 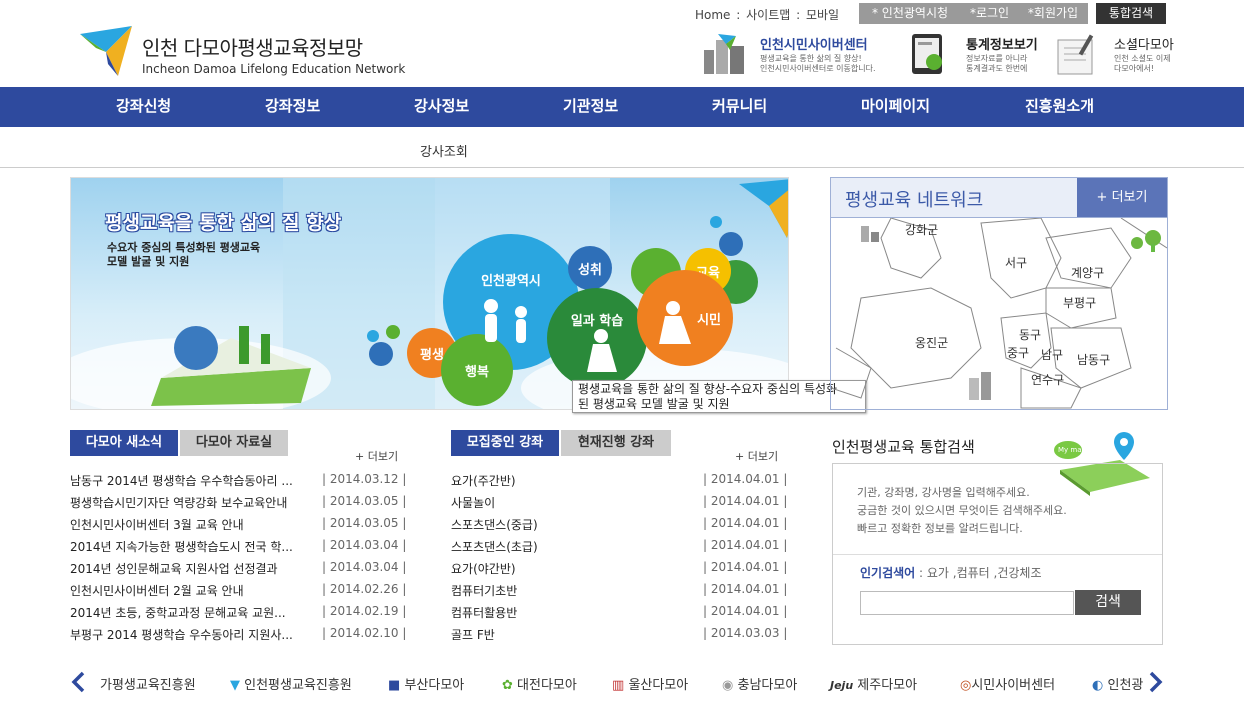 What do you see at coordinates (1030, 334) in the screenshot?
I see `district-dong: 동구` at bounding box center [1030, 334].